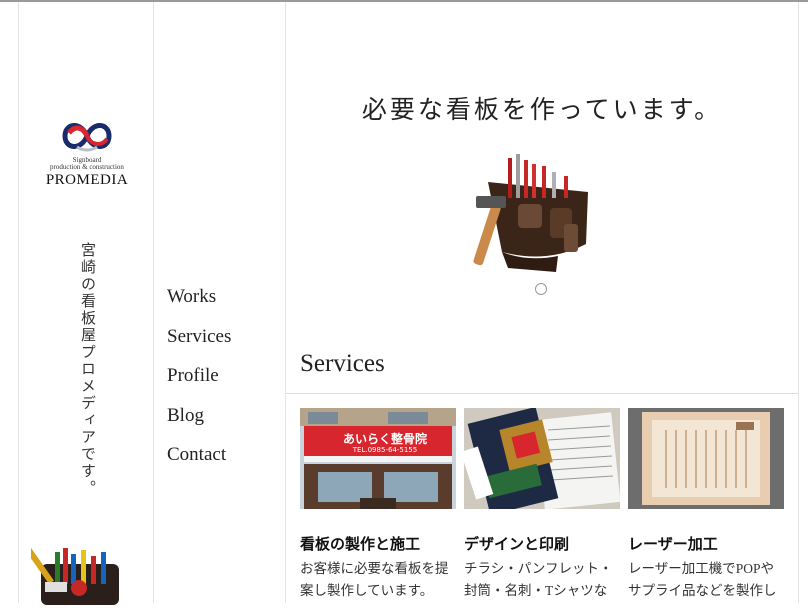 The image size is (808, 610). I want to click on card-title: レーザー加工, so click(706, 543).